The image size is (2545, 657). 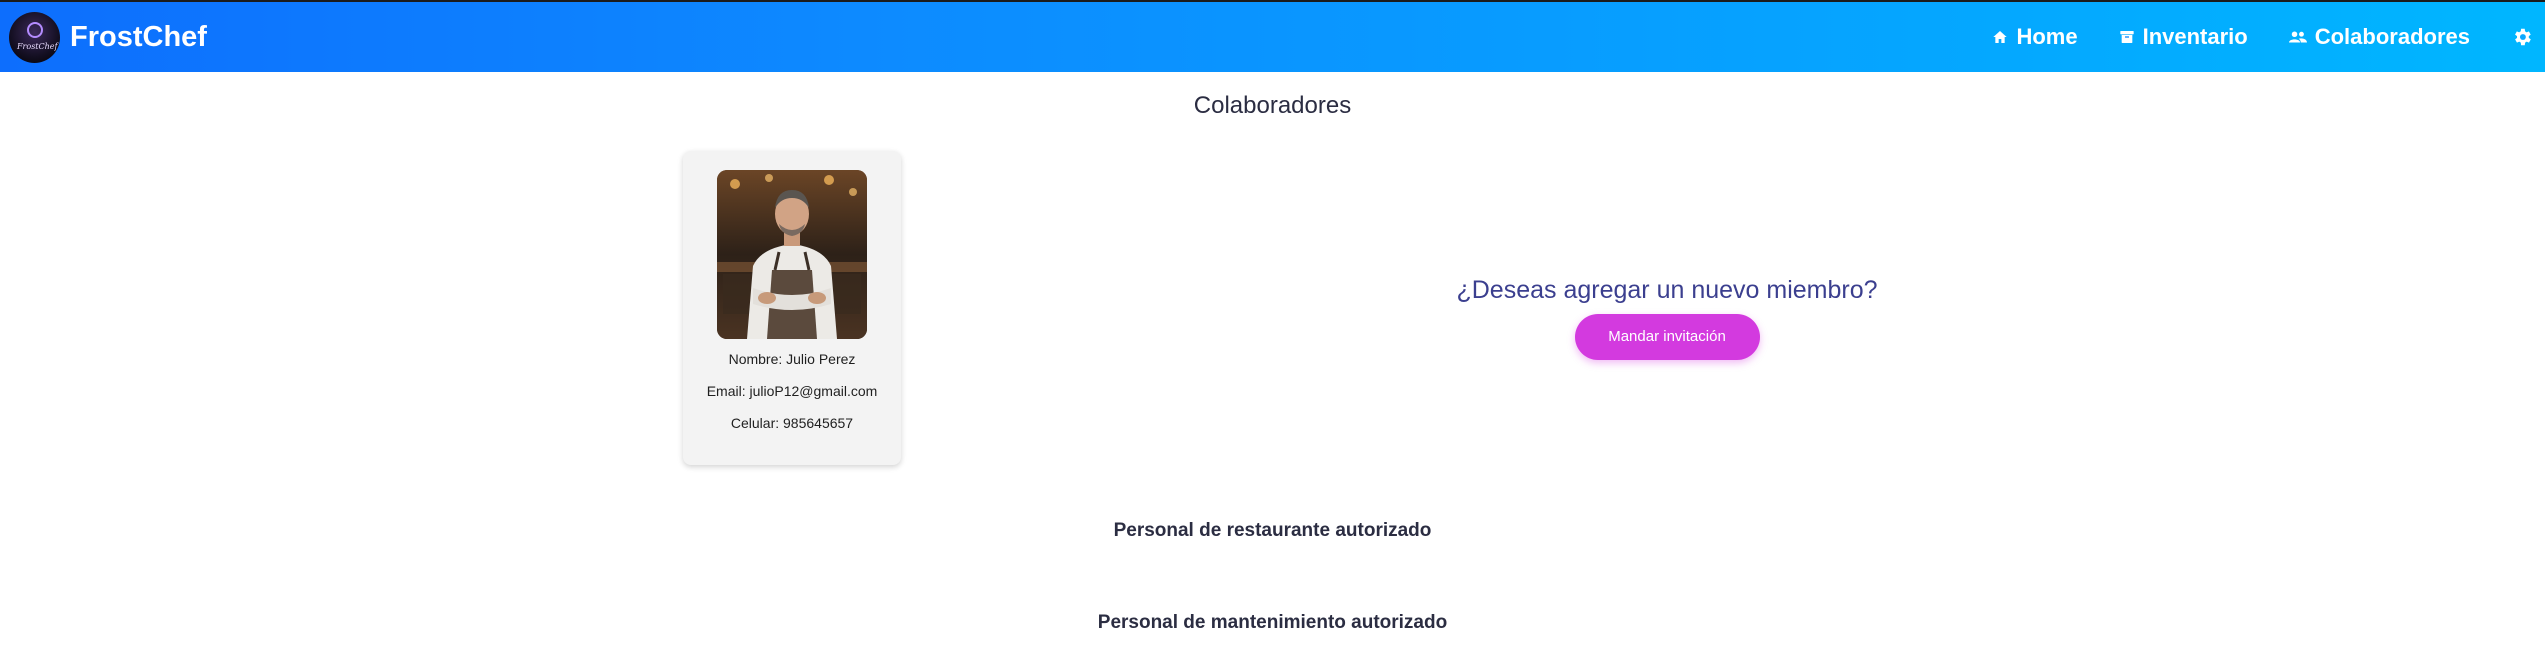 I want to click on brand: FrostChef FrostChef, so click(x=108, y=37).